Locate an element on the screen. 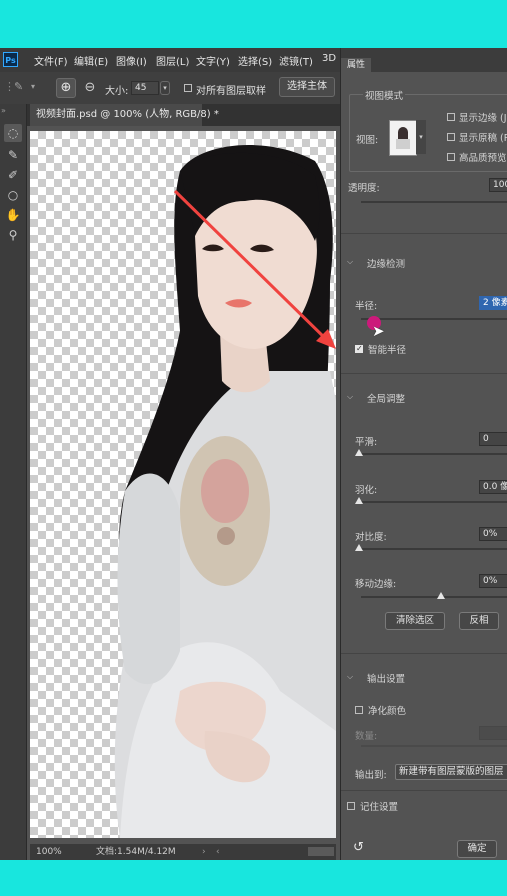  contrast-slider is located at coordinates (434, 549).